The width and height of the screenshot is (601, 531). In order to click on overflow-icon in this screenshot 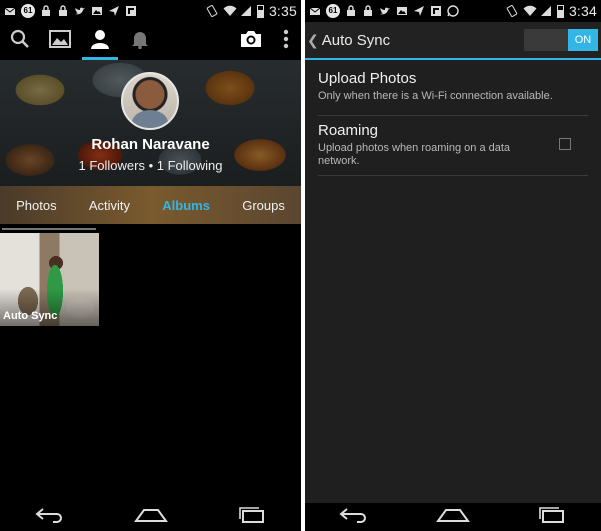, I will do `click(286, 41)`.